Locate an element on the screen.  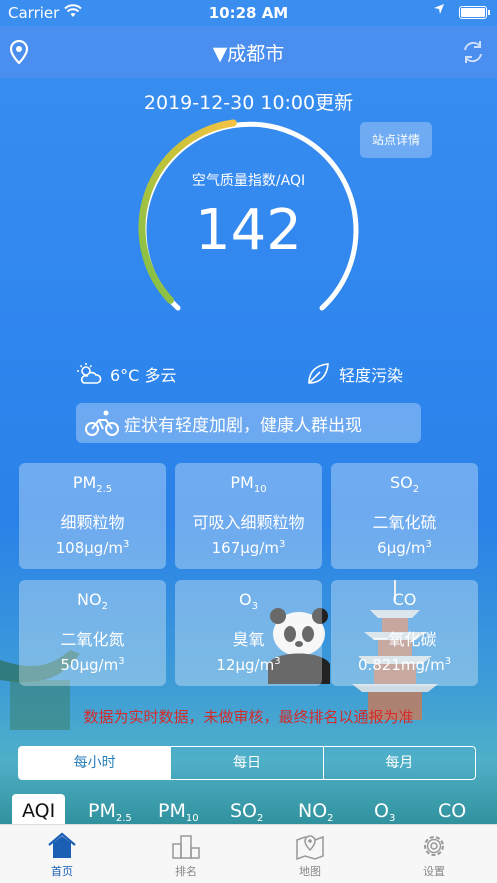
data-disclaimer: 数据为实时数据，未做审核，最终排名以通报为准 is located at coordinates (248, 717).